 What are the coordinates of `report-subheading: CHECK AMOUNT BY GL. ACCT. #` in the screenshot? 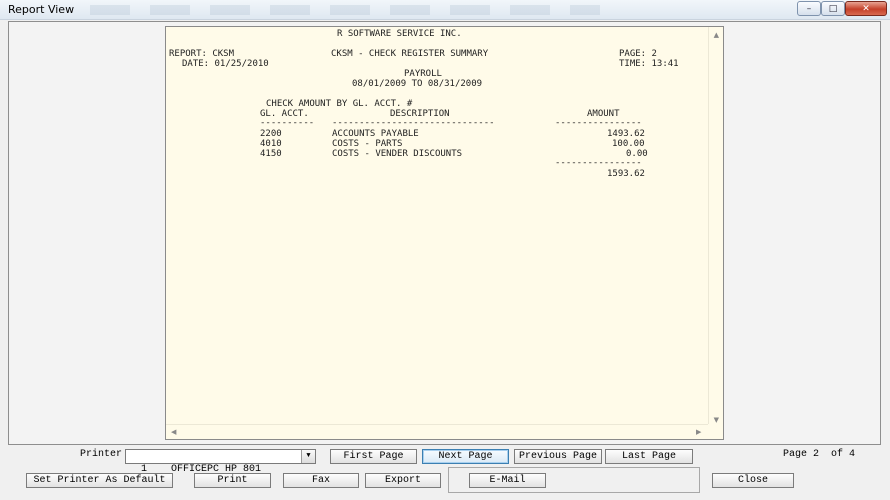 It's located at (339, 104).